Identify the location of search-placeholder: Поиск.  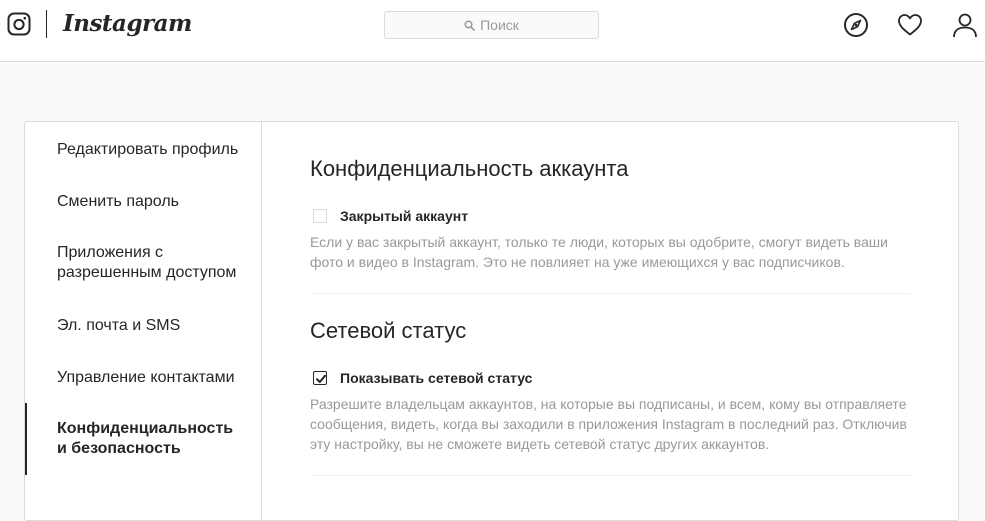
(499, 25).